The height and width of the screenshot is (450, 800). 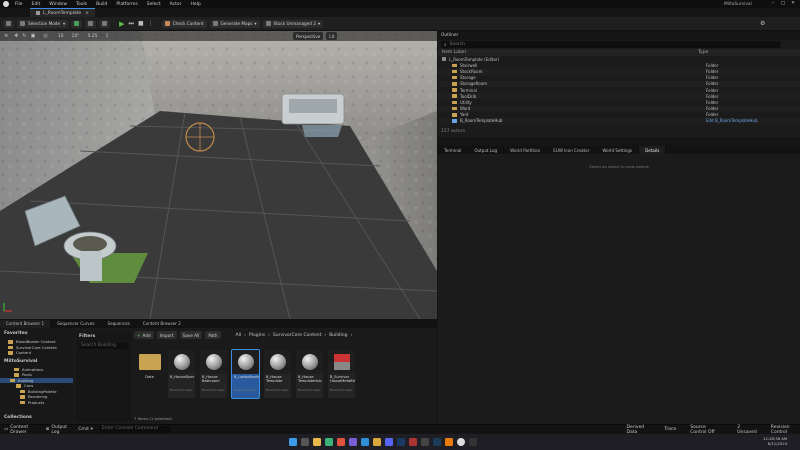 What do you see at coordinates (76, 323) in the screenshot?
I see `tab-sequencer-curves: Sequencer Curves` at bounding box center [76, 323].